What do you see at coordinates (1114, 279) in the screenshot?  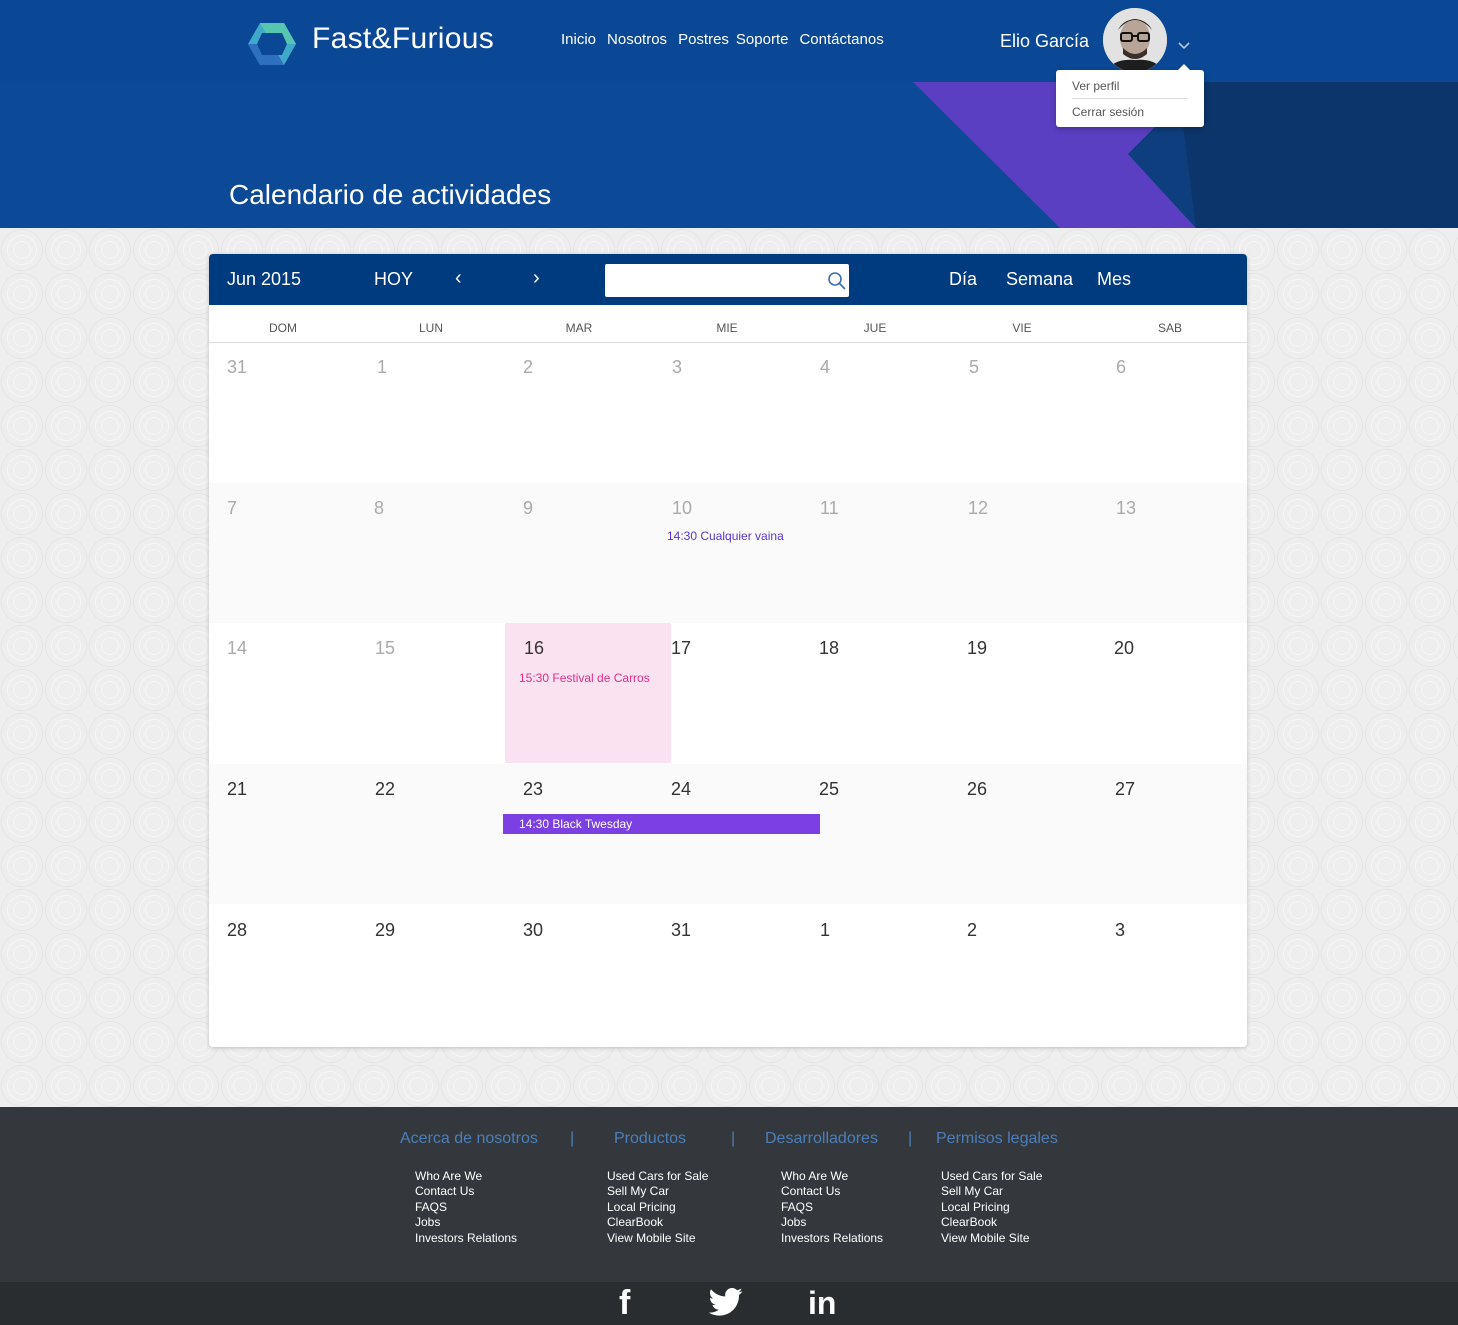 I see `view-month-button: Mes` at bounding box center [1114, 279].